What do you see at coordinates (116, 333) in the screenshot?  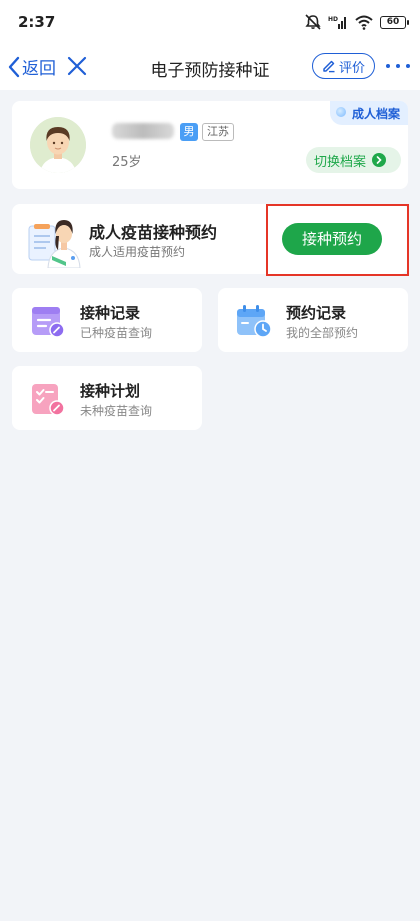 I see `tile-subtitle: 已种疫苗查询` at bounding box center [116, 333].